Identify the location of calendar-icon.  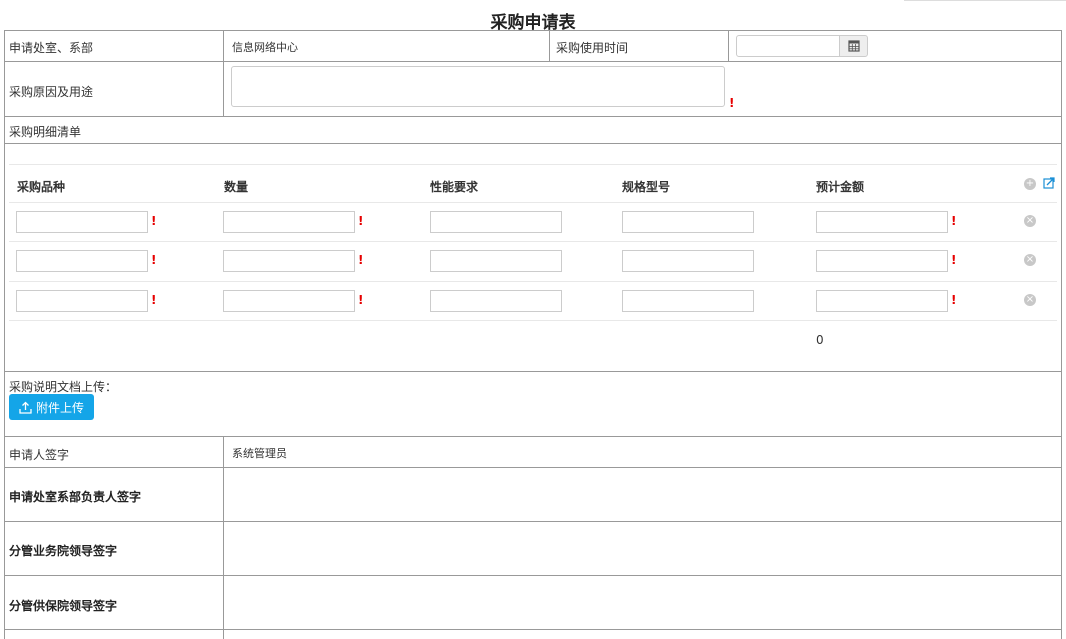
(854, 46).